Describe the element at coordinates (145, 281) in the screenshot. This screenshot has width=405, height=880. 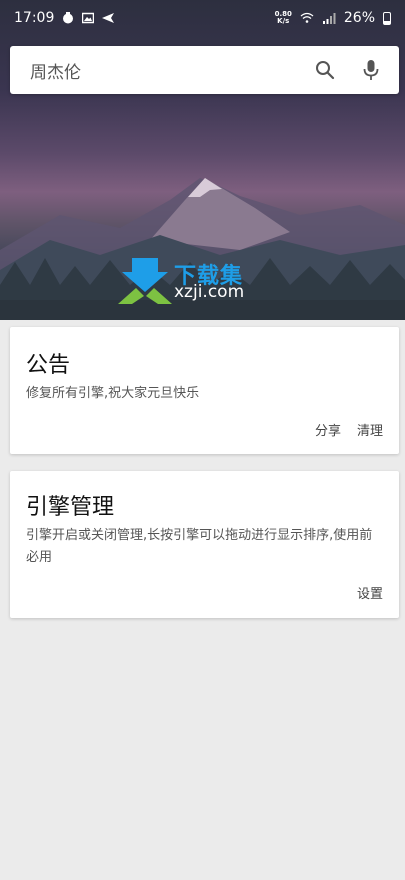
I see `download-arrow-icon` at that location.